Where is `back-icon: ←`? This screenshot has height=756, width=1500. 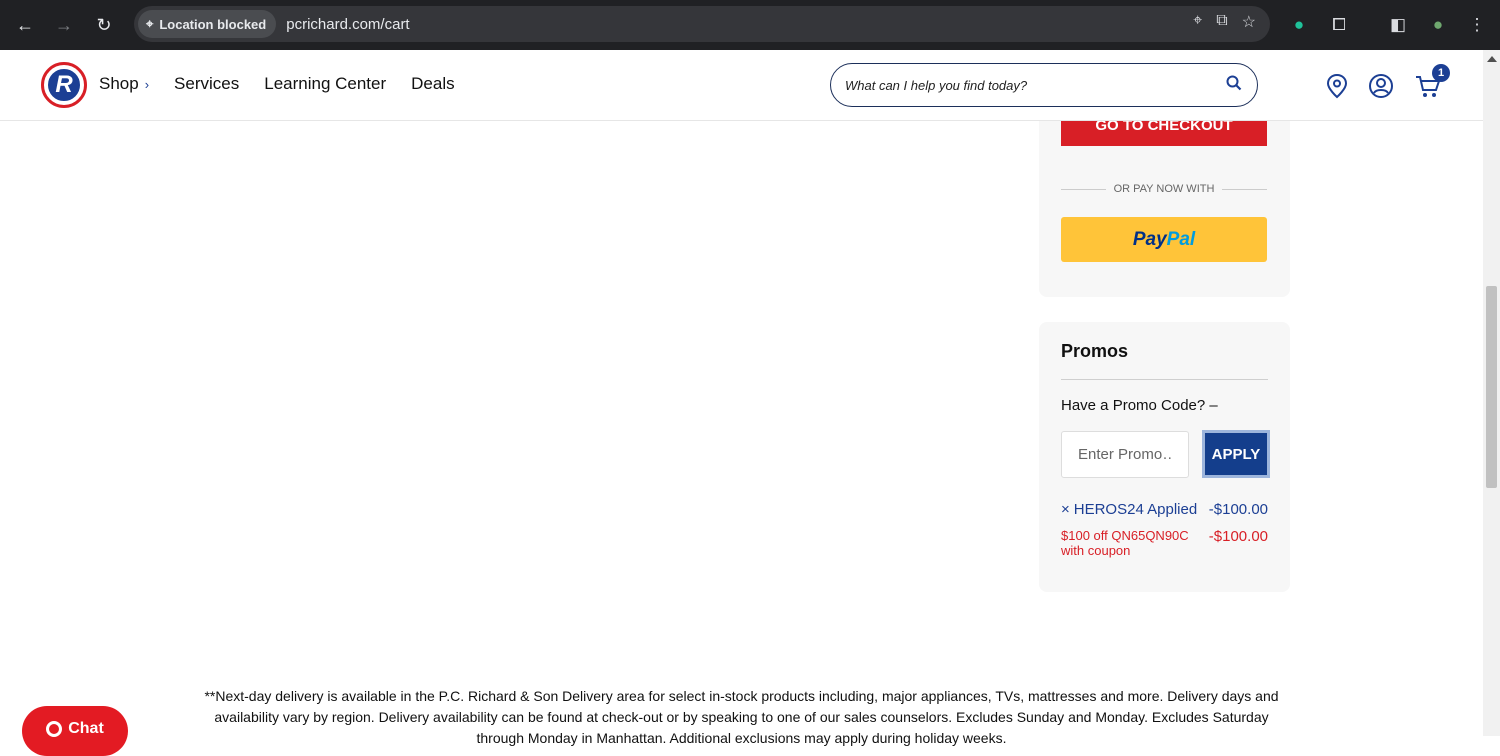 back-icon: ← is located at coordinates (25, 25).